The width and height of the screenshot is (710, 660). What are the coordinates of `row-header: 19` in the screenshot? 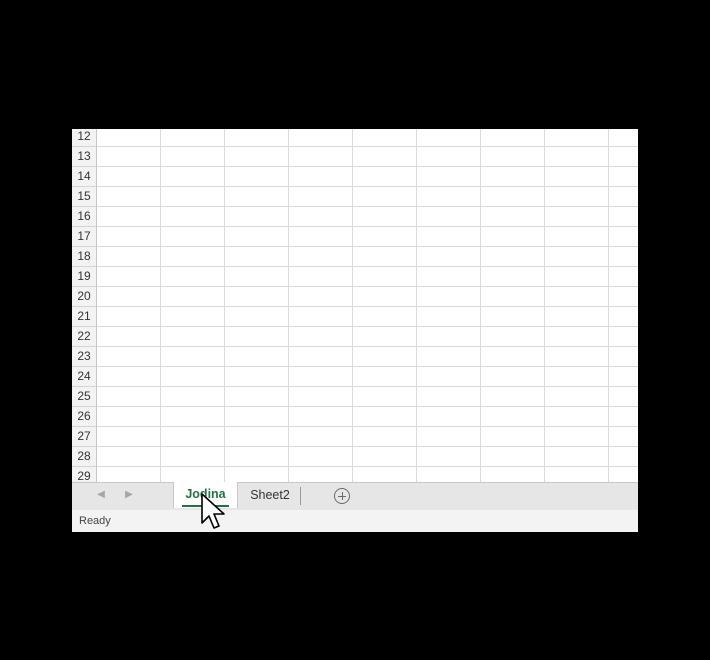 It's located at (84, 277).